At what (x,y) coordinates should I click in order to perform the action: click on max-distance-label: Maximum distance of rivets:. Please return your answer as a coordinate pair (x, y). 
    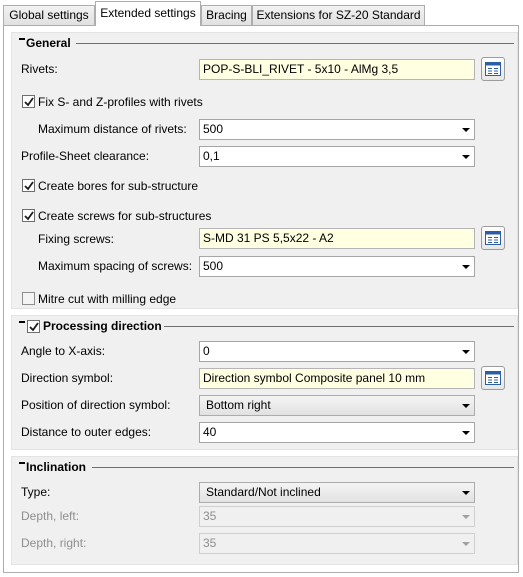
    Looking at the image, I should click on (112, 129).